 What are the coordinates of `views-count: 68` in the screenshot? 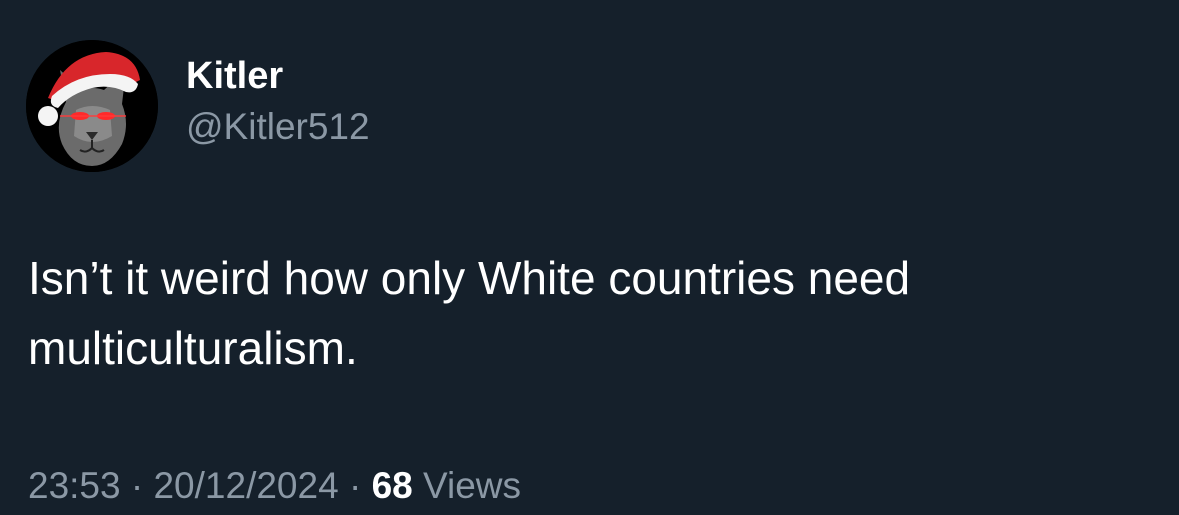 It's located at (392, 485).